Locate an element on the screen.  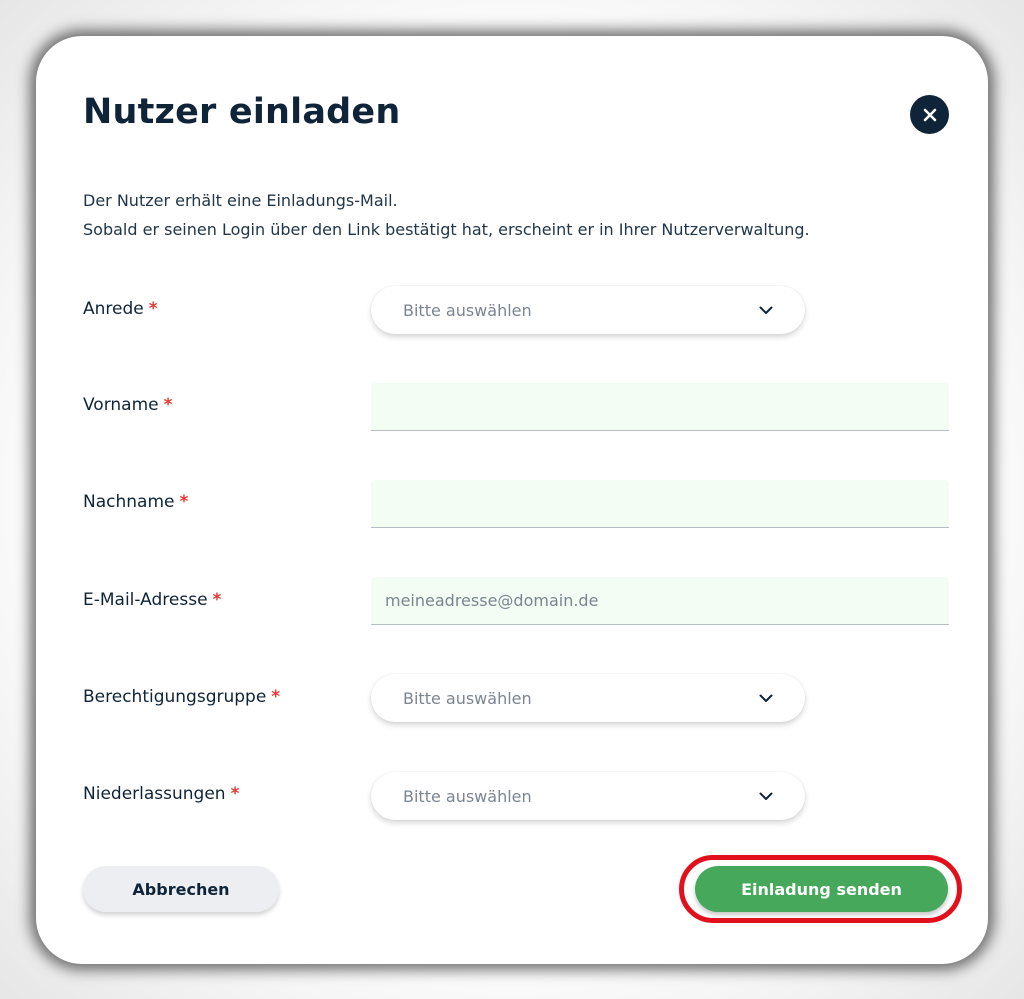
last-name-input is located at coordinates (660, 504).